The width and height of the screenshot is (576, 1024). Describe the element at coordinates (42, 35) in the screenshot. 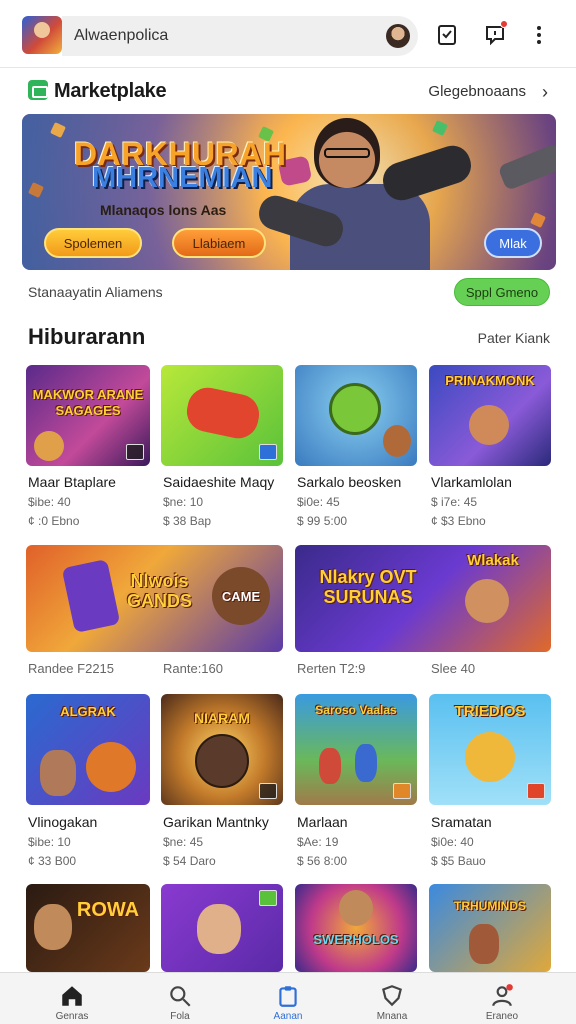

I see `app-avatar-icon` at that location.